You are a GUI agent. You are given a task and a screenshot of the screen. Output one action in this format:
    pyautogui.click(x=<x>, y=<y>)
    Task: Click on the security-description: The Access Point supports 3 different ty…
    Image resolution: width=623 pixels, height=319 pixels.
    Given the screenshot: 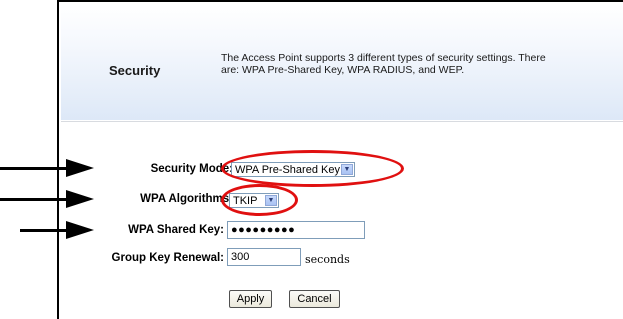 What is the action you would take?
    pyautogui.click(x=422, y=64)
    